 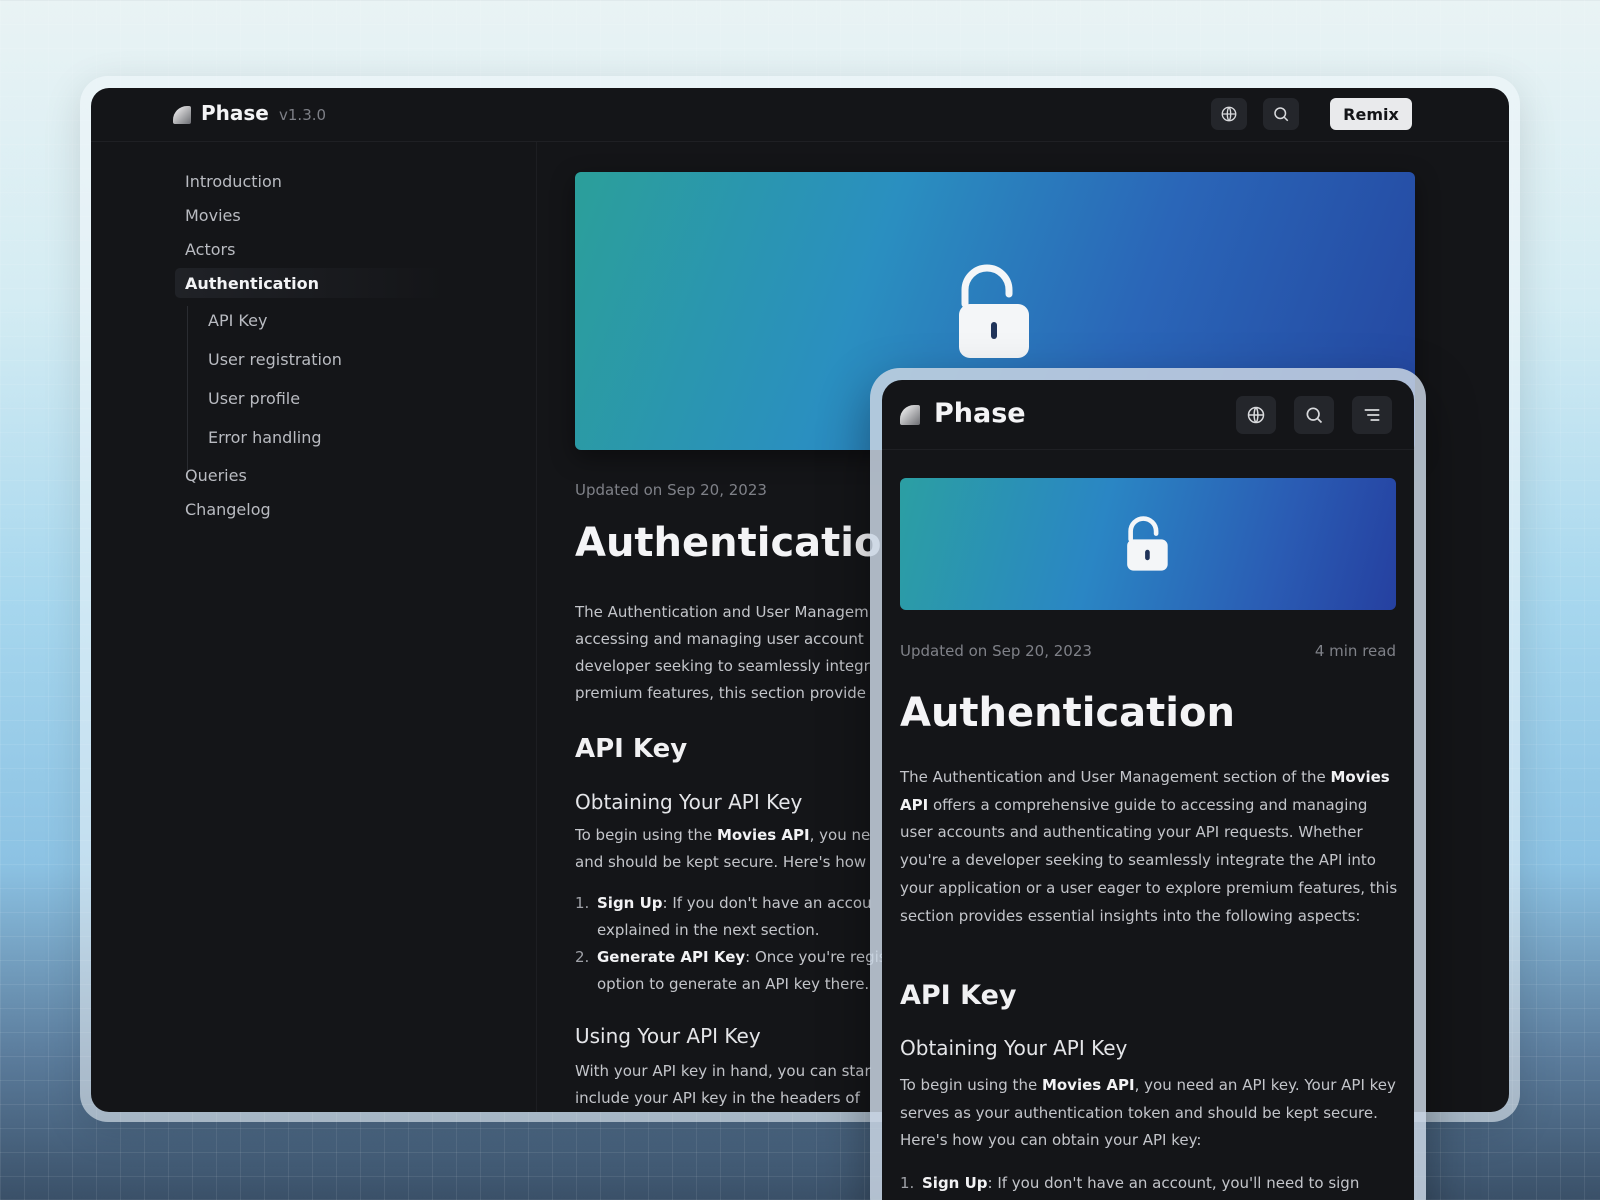 What do you see at coordinates (228, 509) in the screenshot?
I see `sidebar-item-changelog: Changelog` at bounding box center [228, 509].